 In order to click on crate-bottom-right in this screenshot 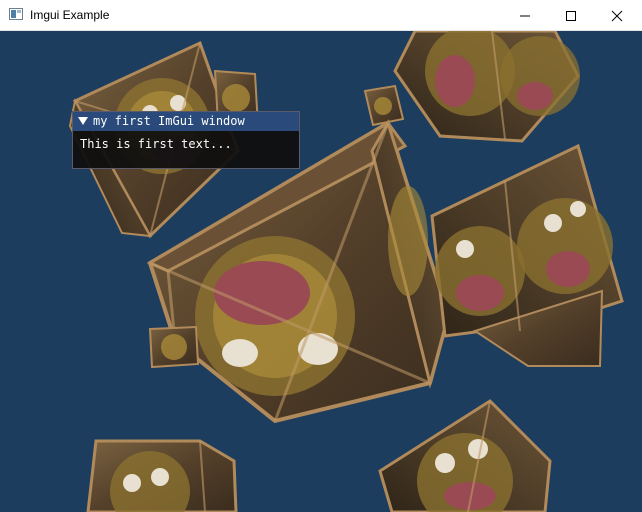, I will do `click(465, 455)`.